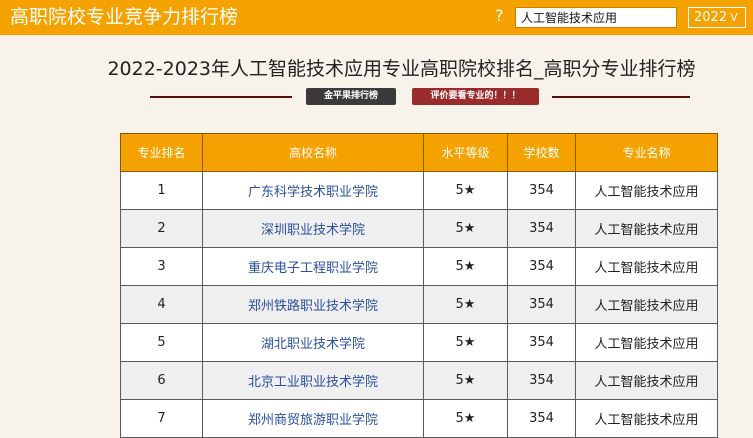  What do you see at coordinates (313, 418) in the screenshot?
I see `school-link: 郑州商贸旅游职业学院` at bounding box center [313, 418].